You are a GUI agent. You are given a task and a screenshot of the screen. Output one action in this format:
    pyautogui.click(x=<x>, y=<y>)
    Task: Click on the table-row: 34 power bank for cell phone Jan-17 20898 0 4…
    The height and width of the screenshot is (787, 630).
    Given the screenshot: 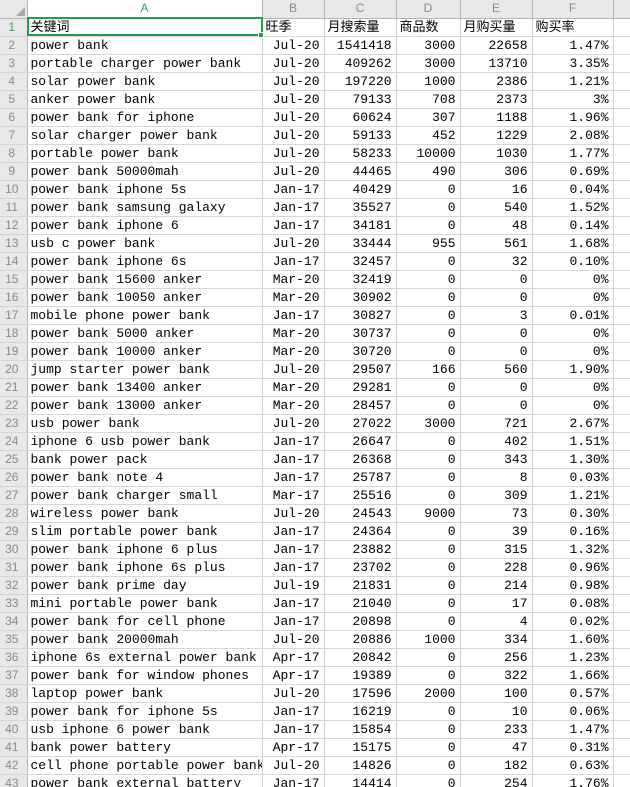 What is the action you would take?
    pyautogui.click(x=315, y=621)
    